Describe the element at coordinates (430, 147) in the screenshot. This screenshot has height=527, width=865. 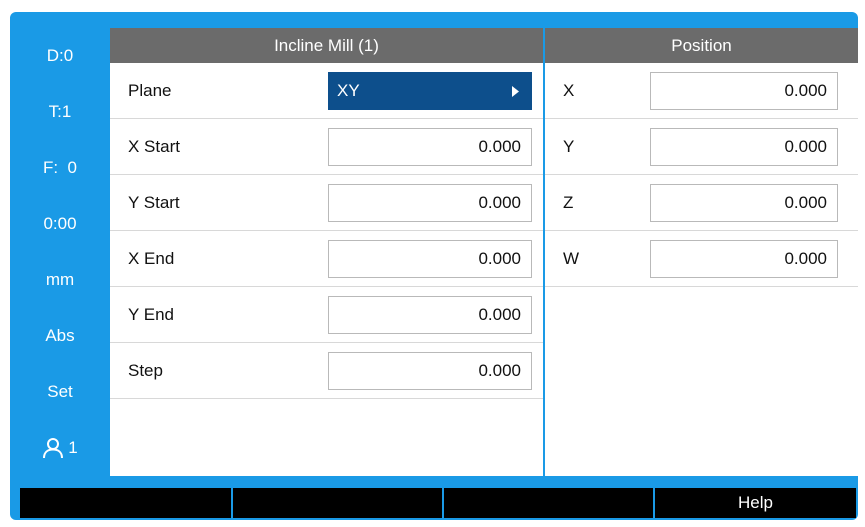
I see `x-start-field: 0.000` at that location.